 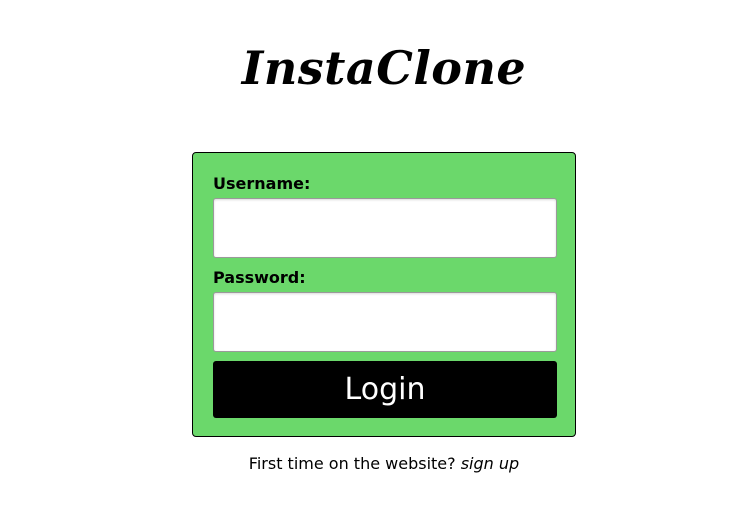 I want to click on app-title: InstaClone, so click(x=384, y=68).